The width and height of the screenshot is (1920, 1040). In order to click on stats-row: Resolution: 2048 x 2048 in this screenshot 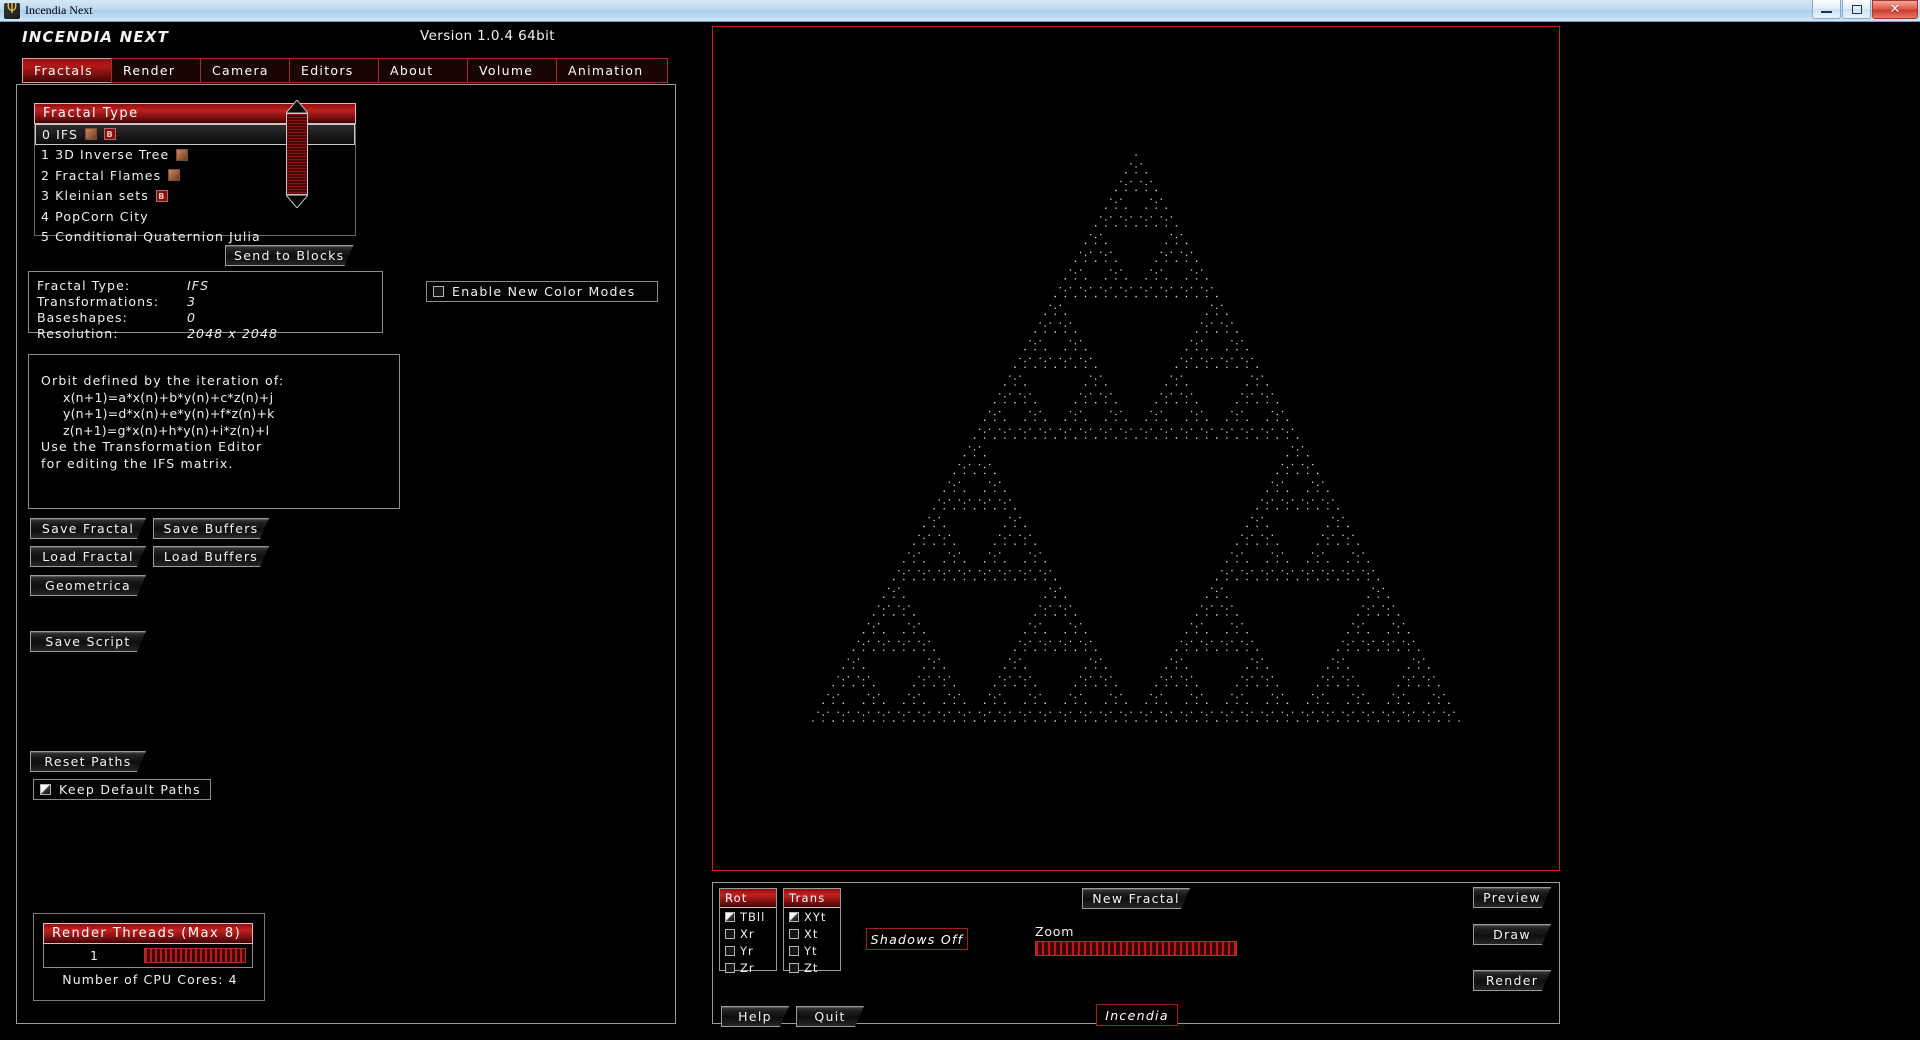, I will do `click(209, 334)`.